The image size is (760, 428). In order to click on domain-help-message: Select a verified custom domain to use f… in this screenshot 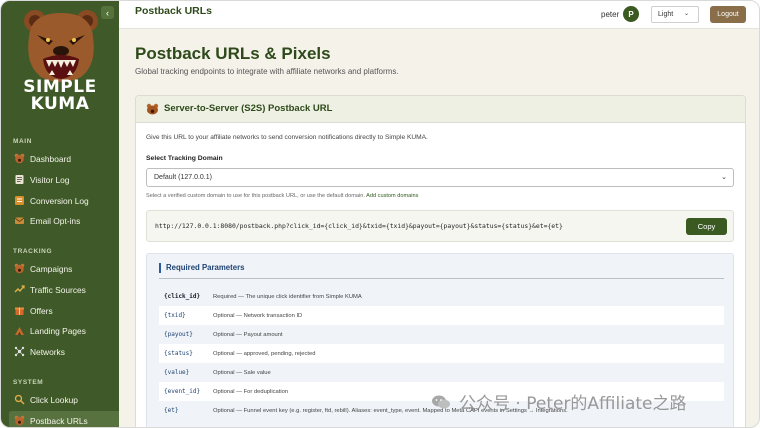, I will do `click(255, 196)`.